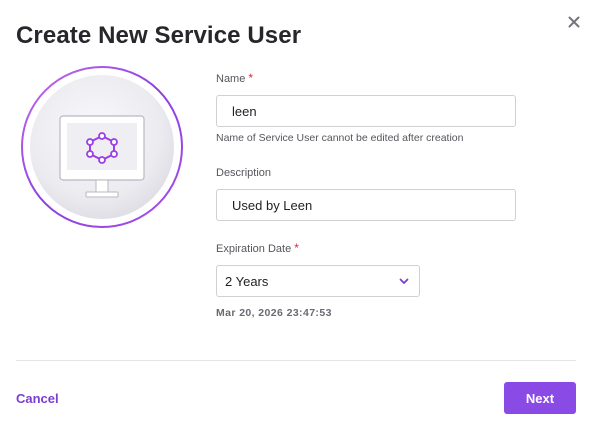 The image size is (593, 433). I want to click on chevron-down-icon, so click(404, 281).